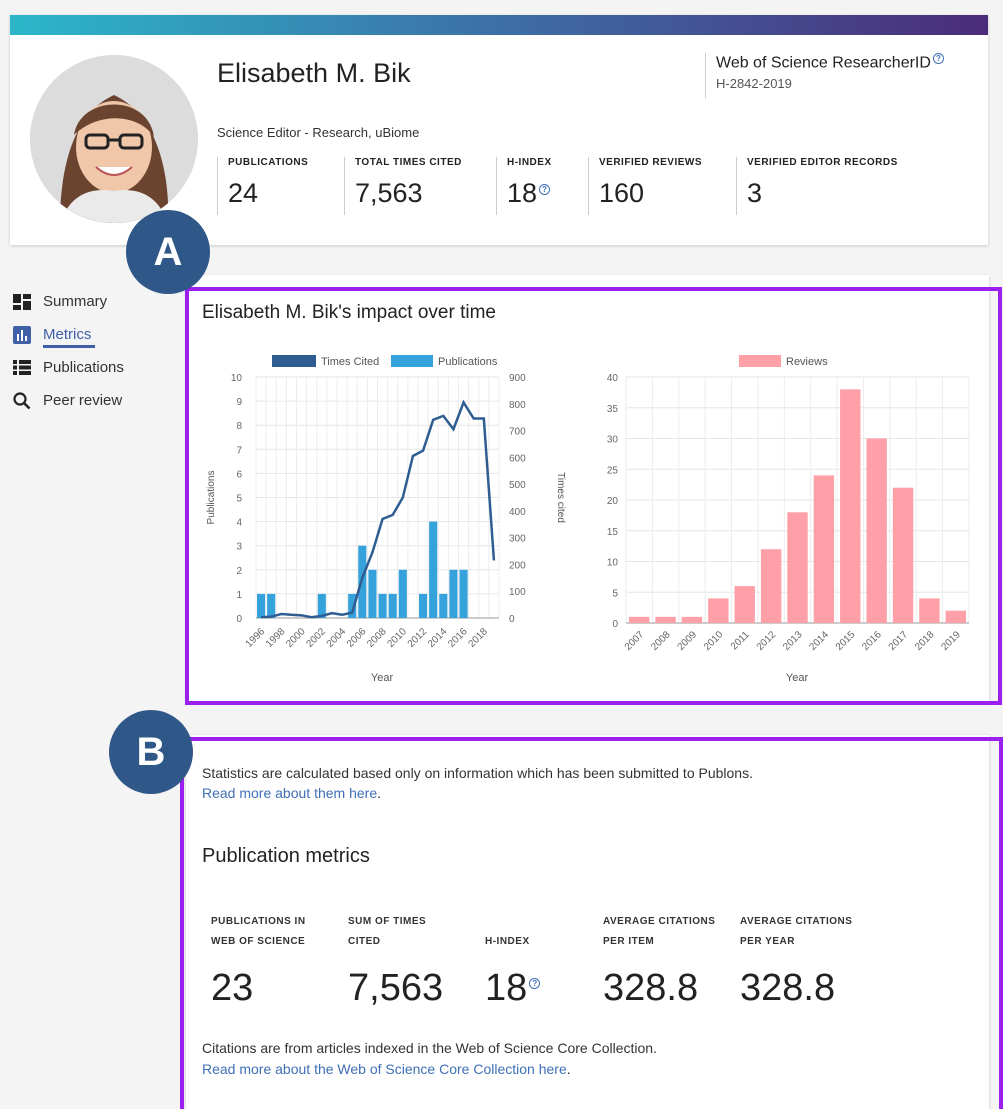 The width and height of the screenshot is (1003, 1109). Describe the element at coordinates (314, 73) in the screenshot. I see `researcher-name: Elisabeth M. Bik` at that location.